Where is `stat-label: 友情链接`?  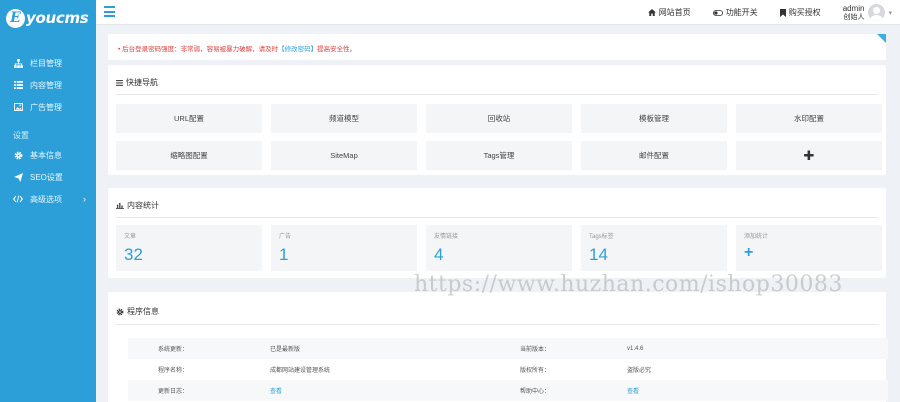
stat-label: 友情链接 is located at coordinates (446, 237).